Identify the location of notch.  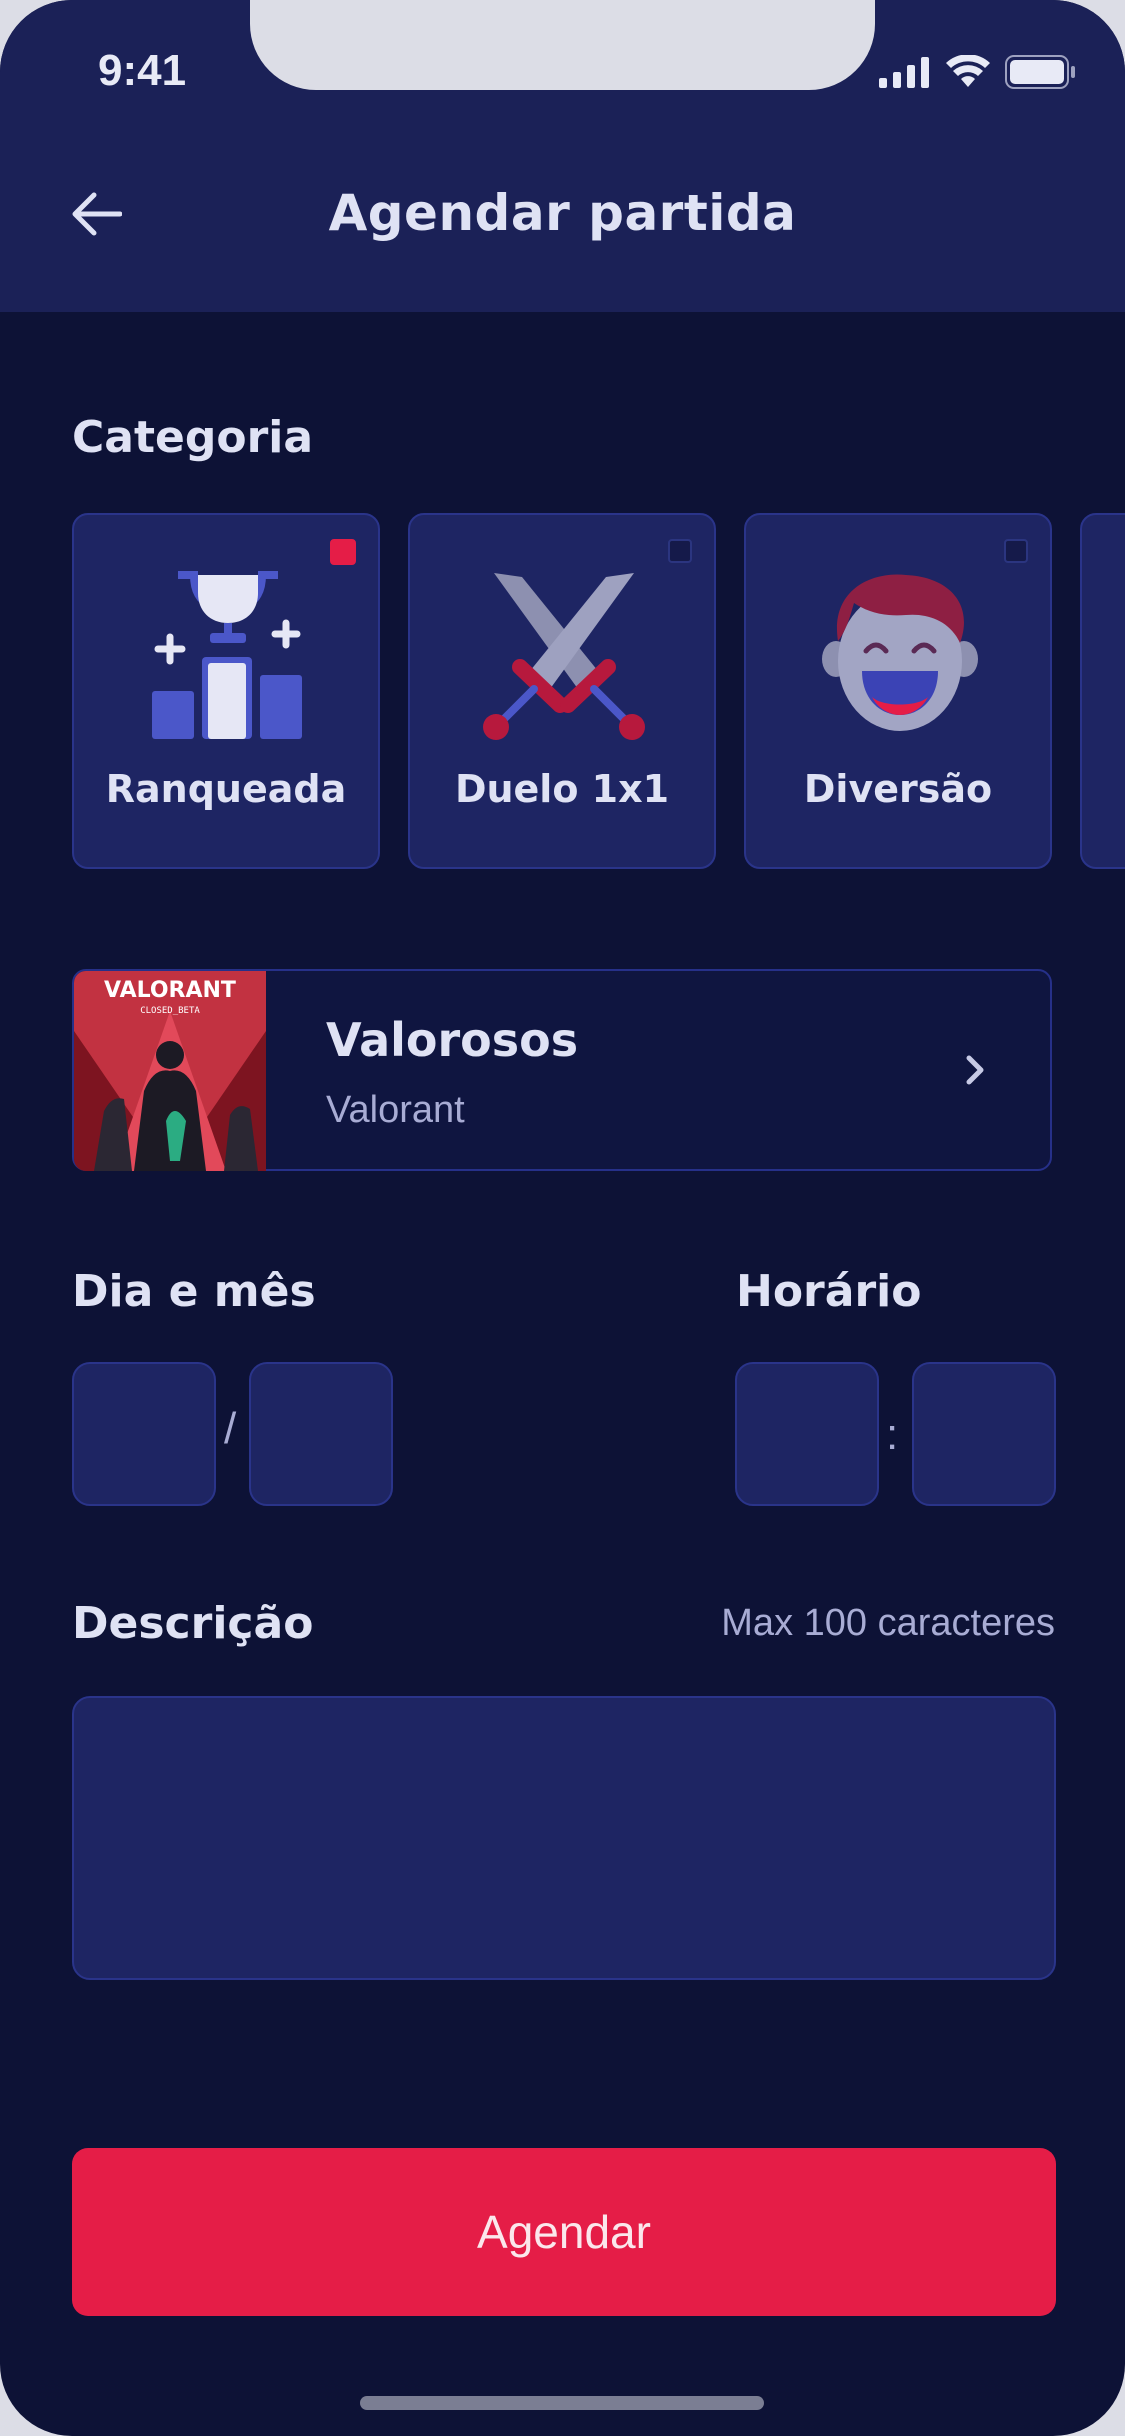
(562, 45).